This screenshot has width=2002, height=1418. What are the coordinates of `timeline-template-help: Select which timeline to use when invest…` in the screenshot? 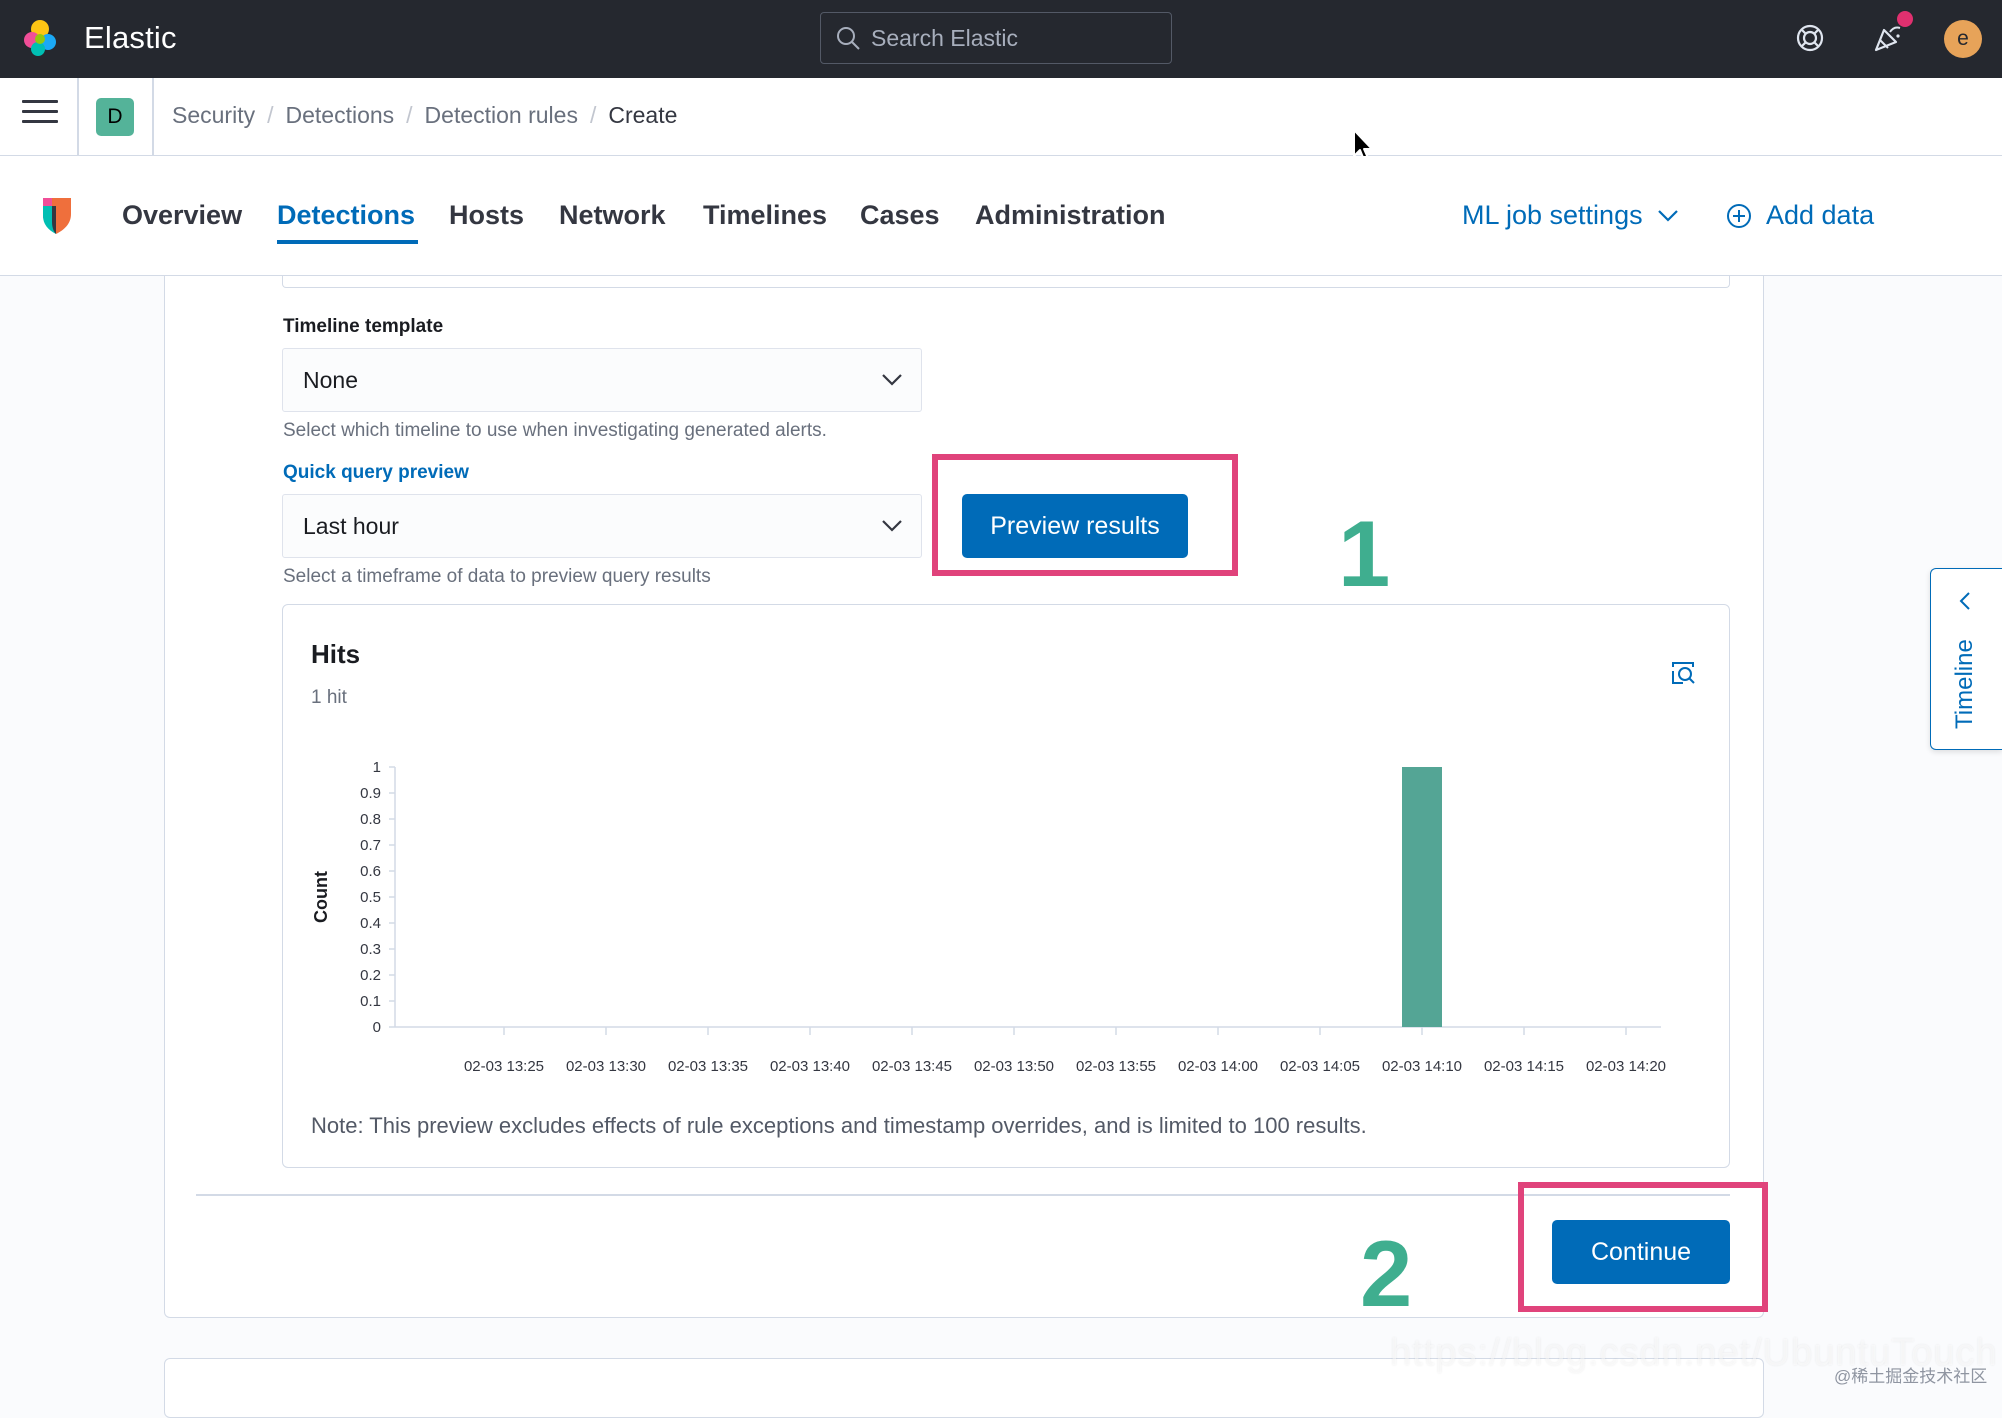 It's located at (555, 430).